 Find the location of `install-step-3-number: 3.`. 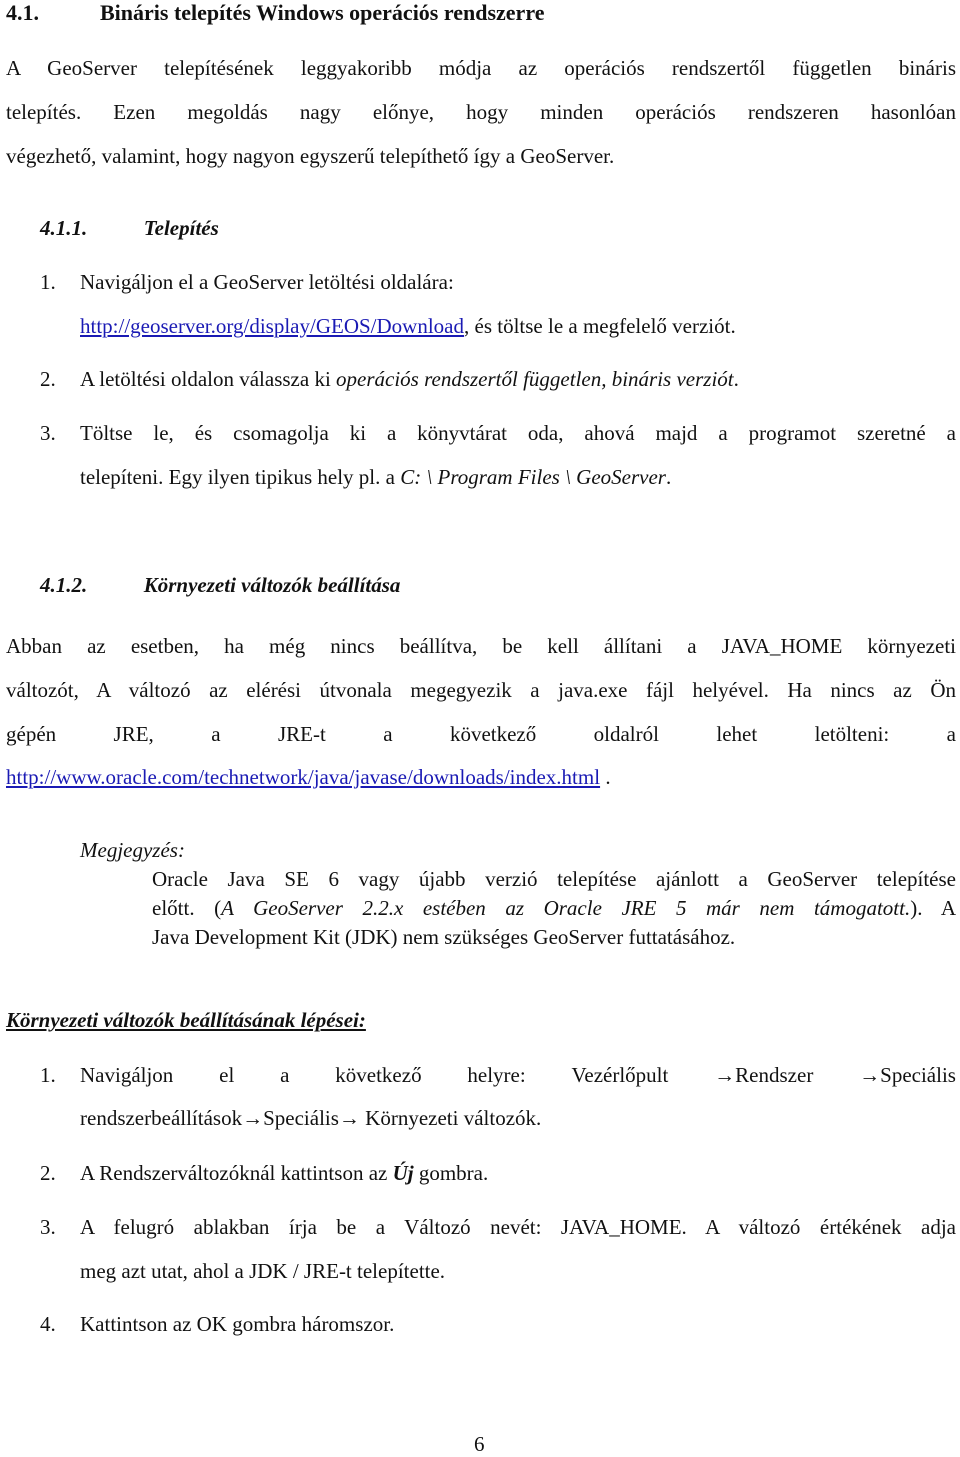

install-step-3-number: 3. is located at coordinates (48, 433).